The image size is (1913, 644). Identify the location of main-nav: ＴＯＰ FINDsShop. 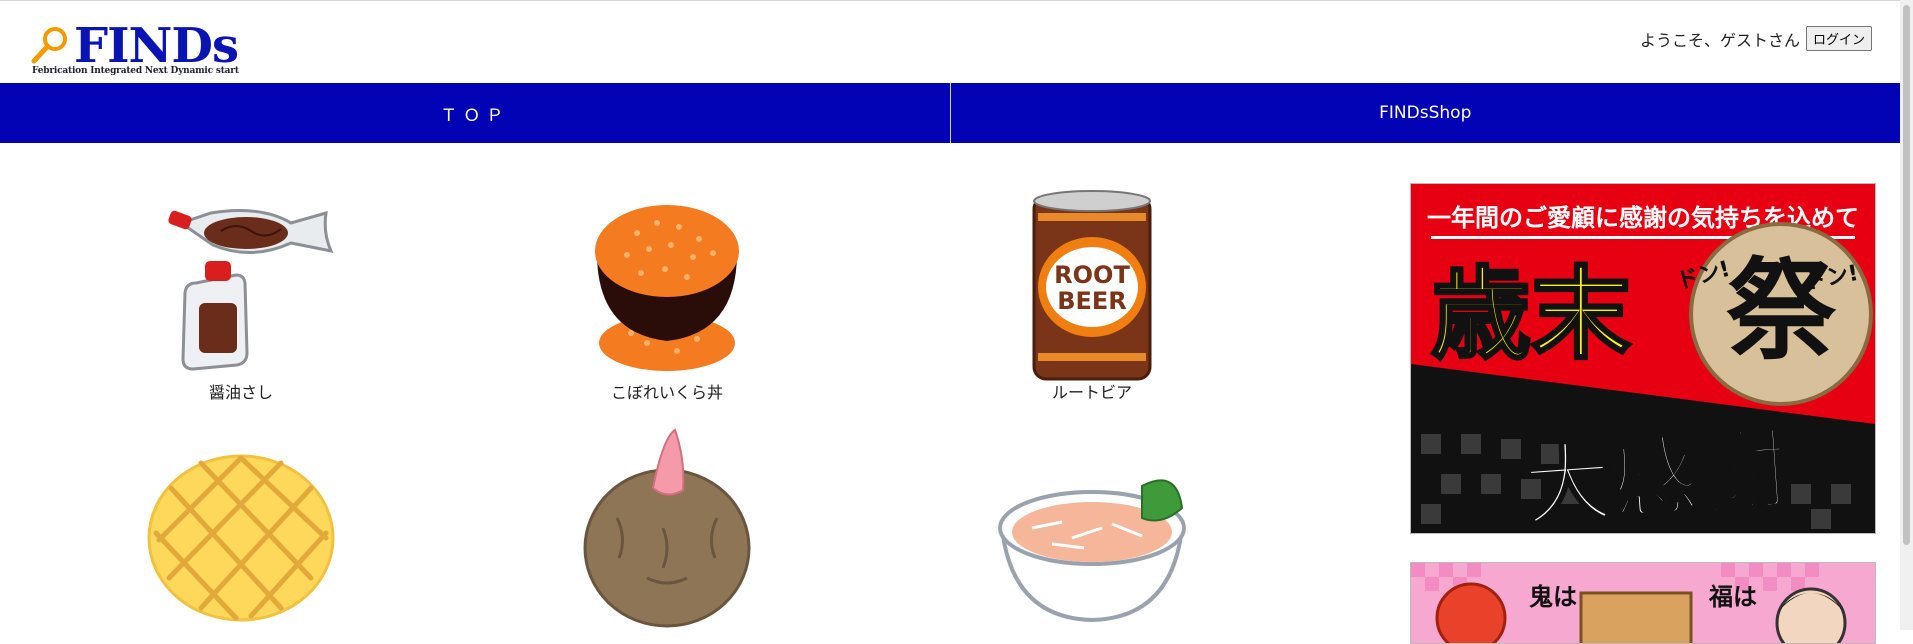
(950, 113).